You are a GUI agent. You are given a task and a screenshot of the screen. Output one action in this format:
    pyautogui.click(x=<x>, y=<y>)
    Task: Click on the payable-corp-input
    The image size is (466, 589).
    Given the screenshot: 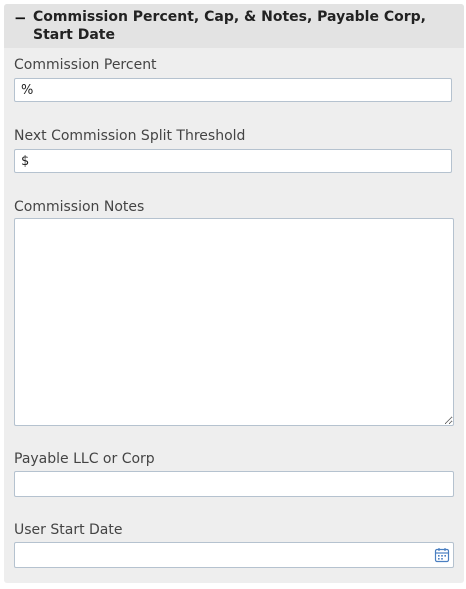 What is the action you would take?
    pyautogui.click(x=234, y=484)
    